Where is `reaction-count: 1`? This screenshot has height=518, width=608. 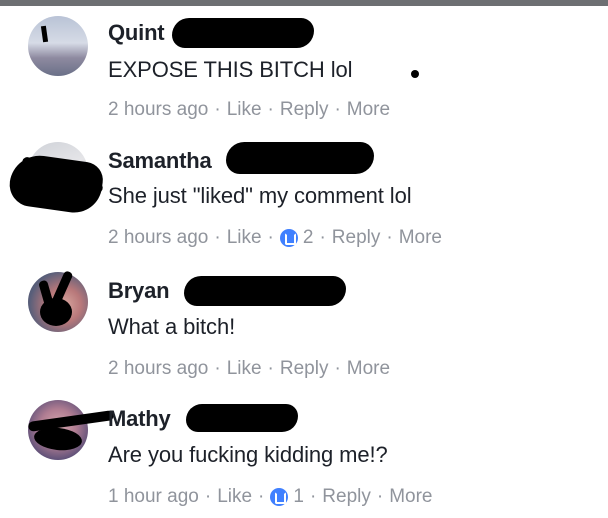 reaction-count: 1 is located at coordinates (287, 497).